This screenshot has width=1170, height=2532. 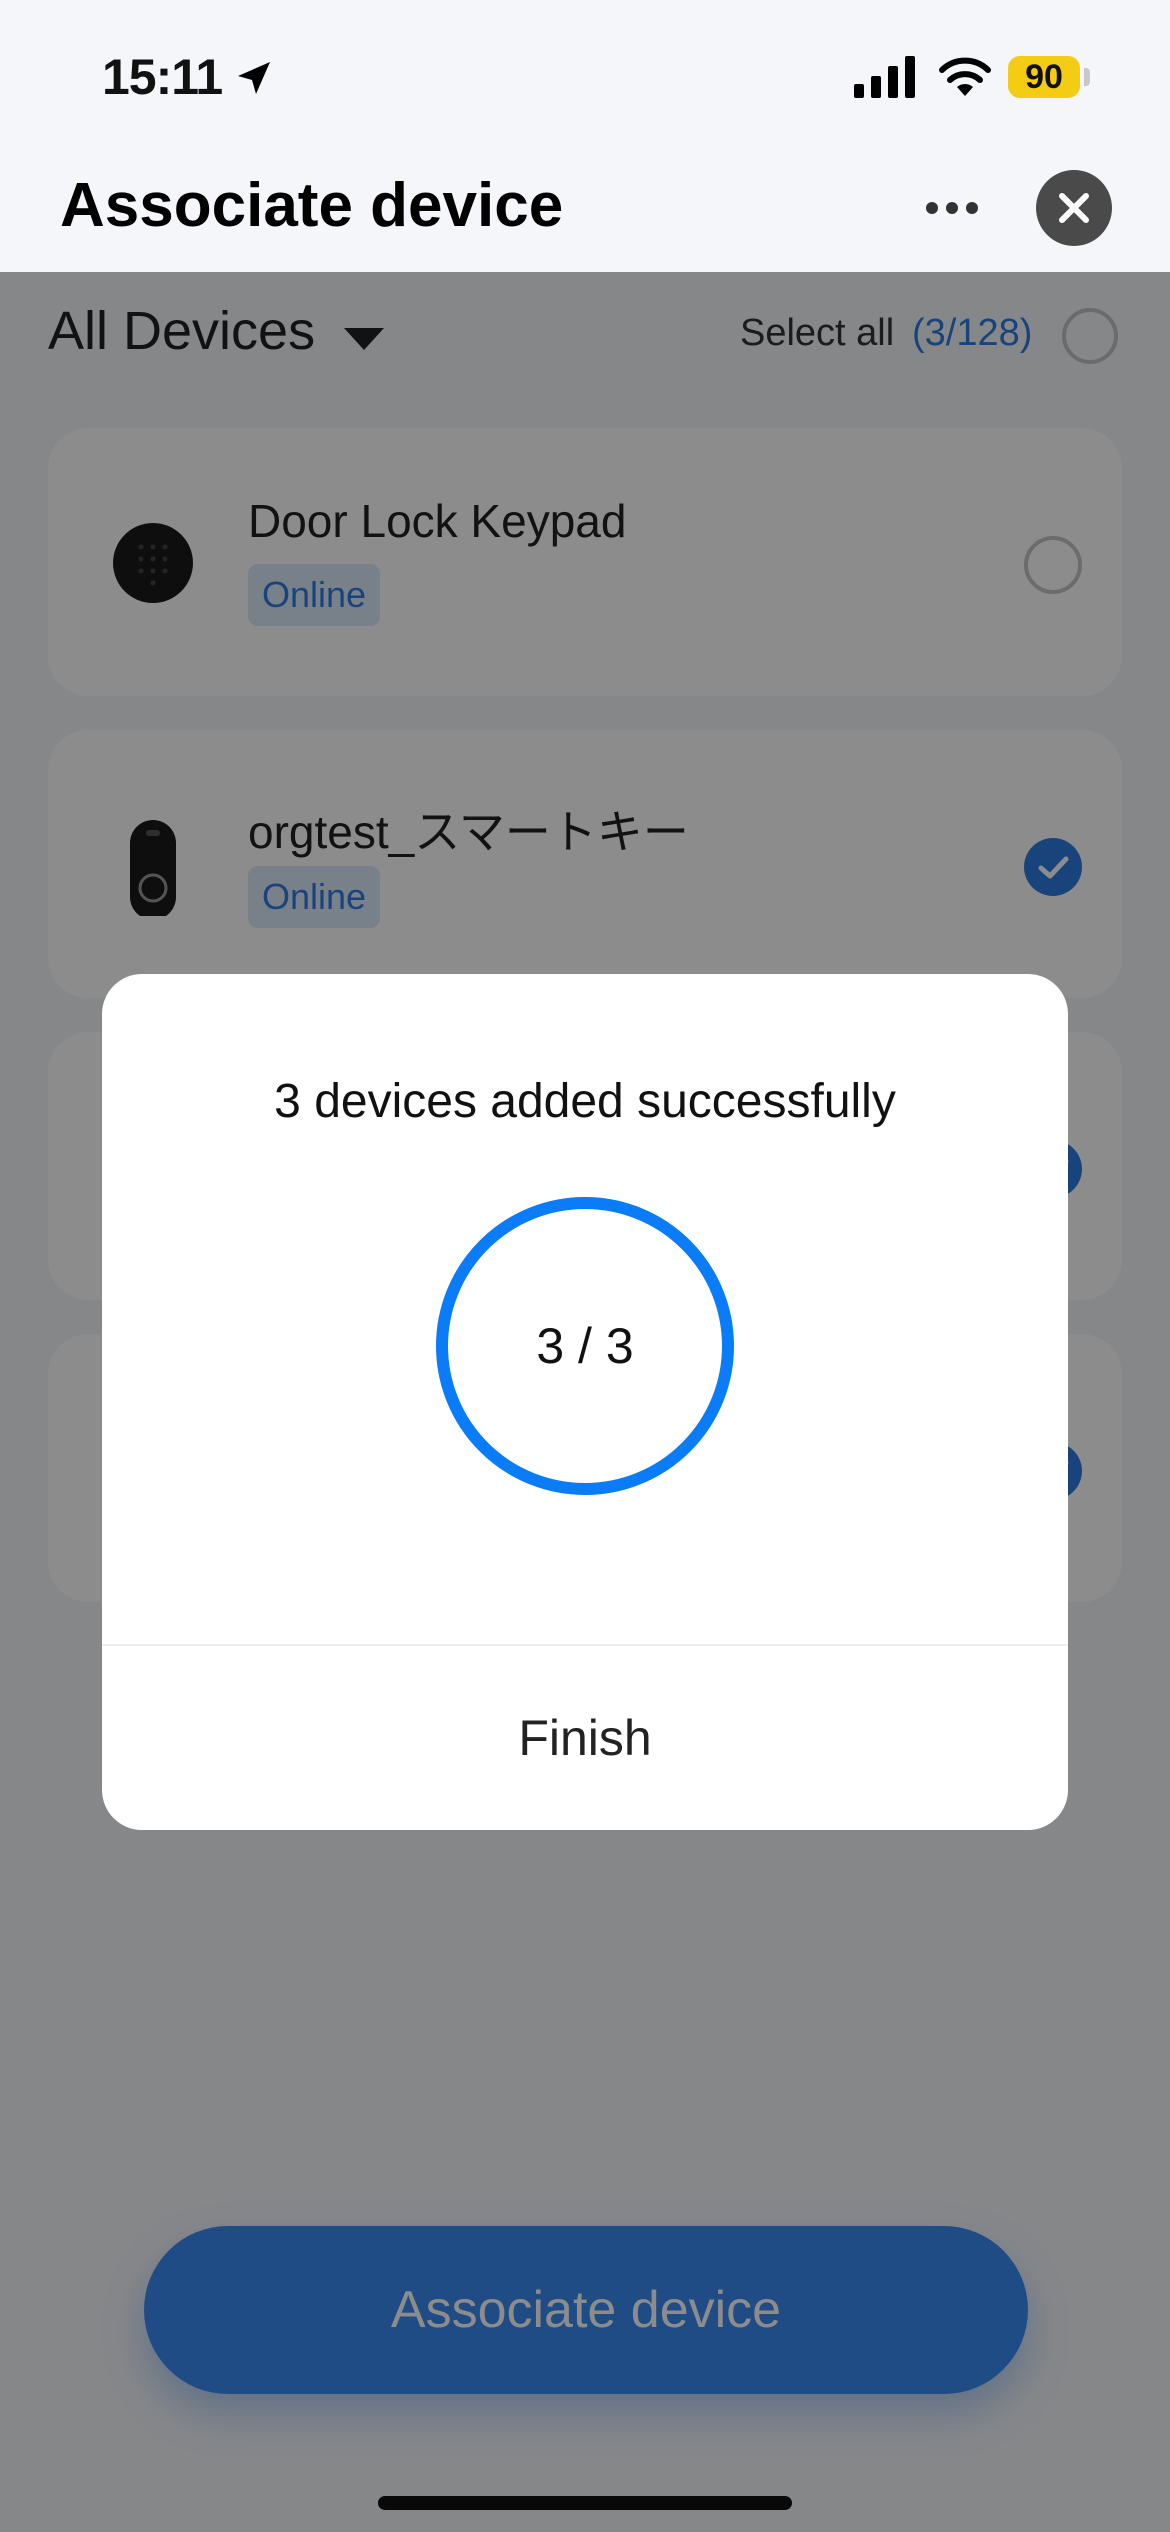 I want to click on wifi-icon, so click(x=965, y=76).